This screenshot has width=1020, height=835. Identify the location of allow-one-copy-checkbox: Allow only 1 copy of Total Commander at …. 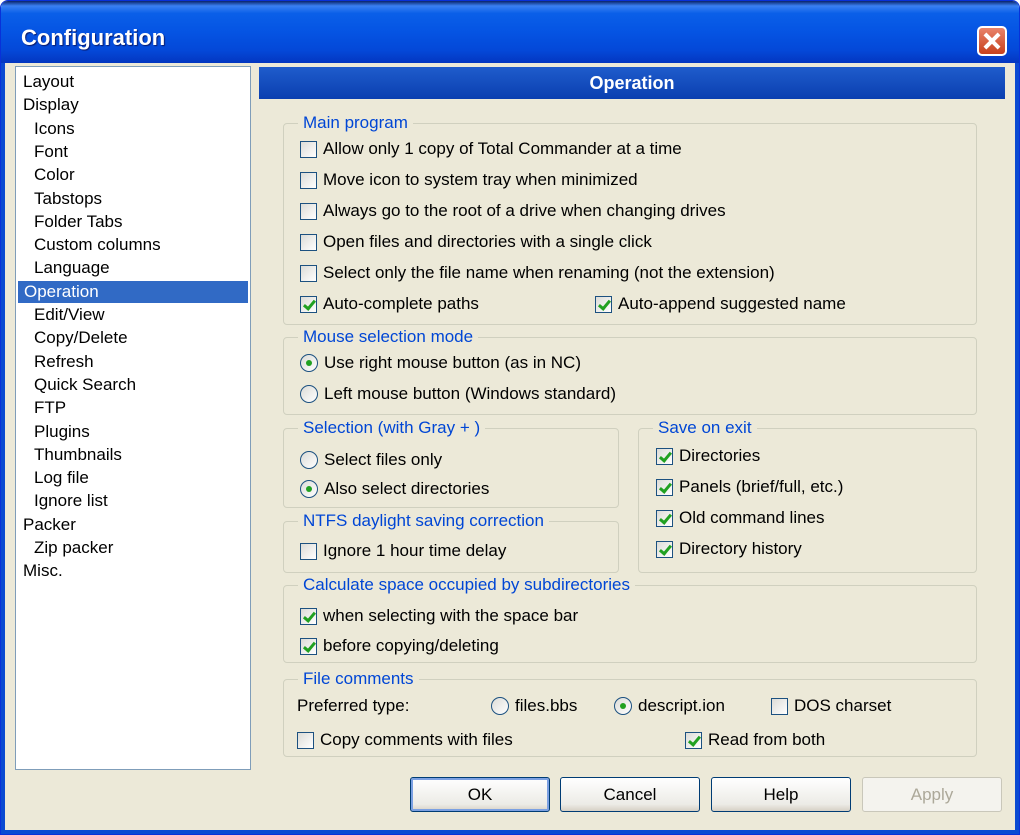
(491, 149).